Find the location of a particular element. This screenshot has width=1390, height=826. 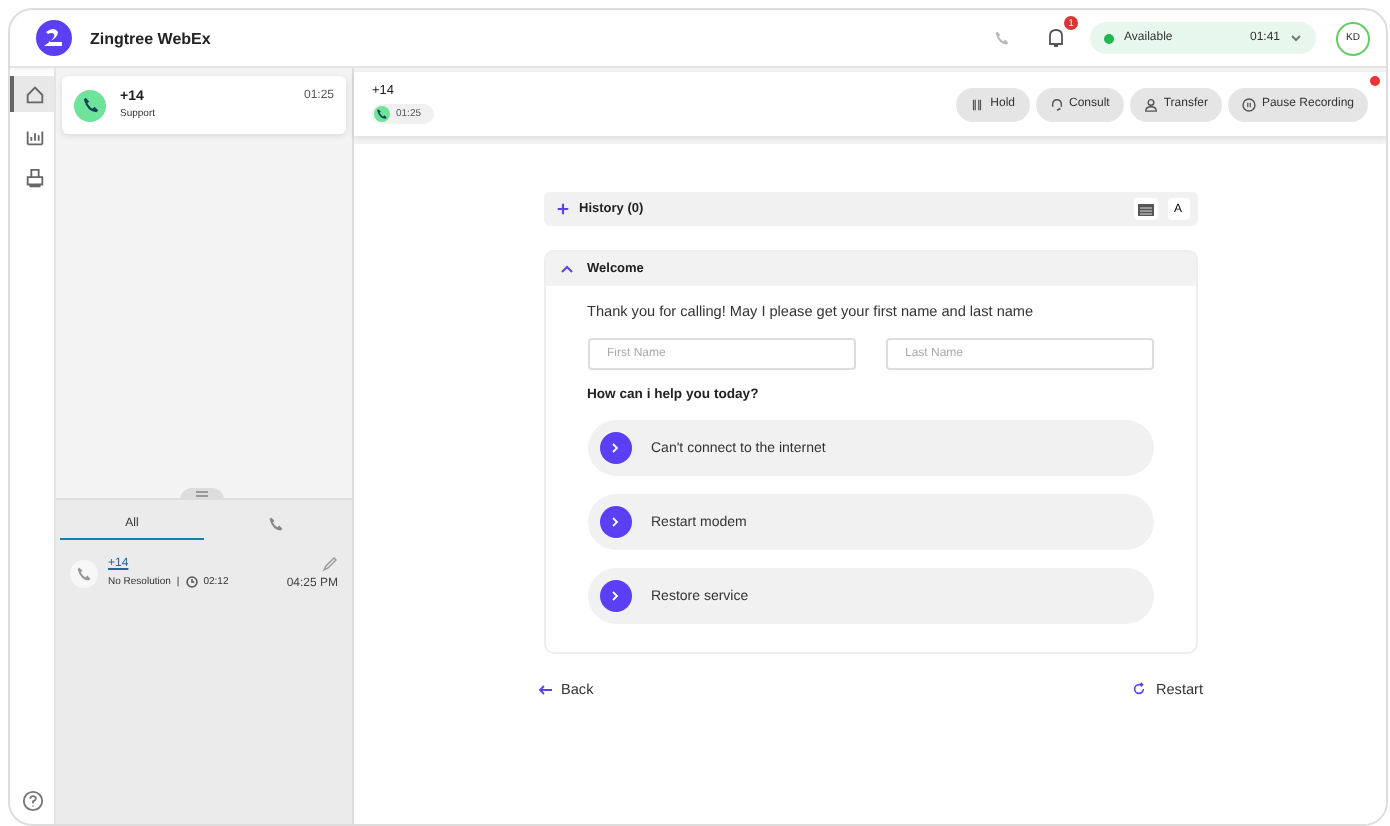

arrow-left-icon is located at coordinates (544, 689).